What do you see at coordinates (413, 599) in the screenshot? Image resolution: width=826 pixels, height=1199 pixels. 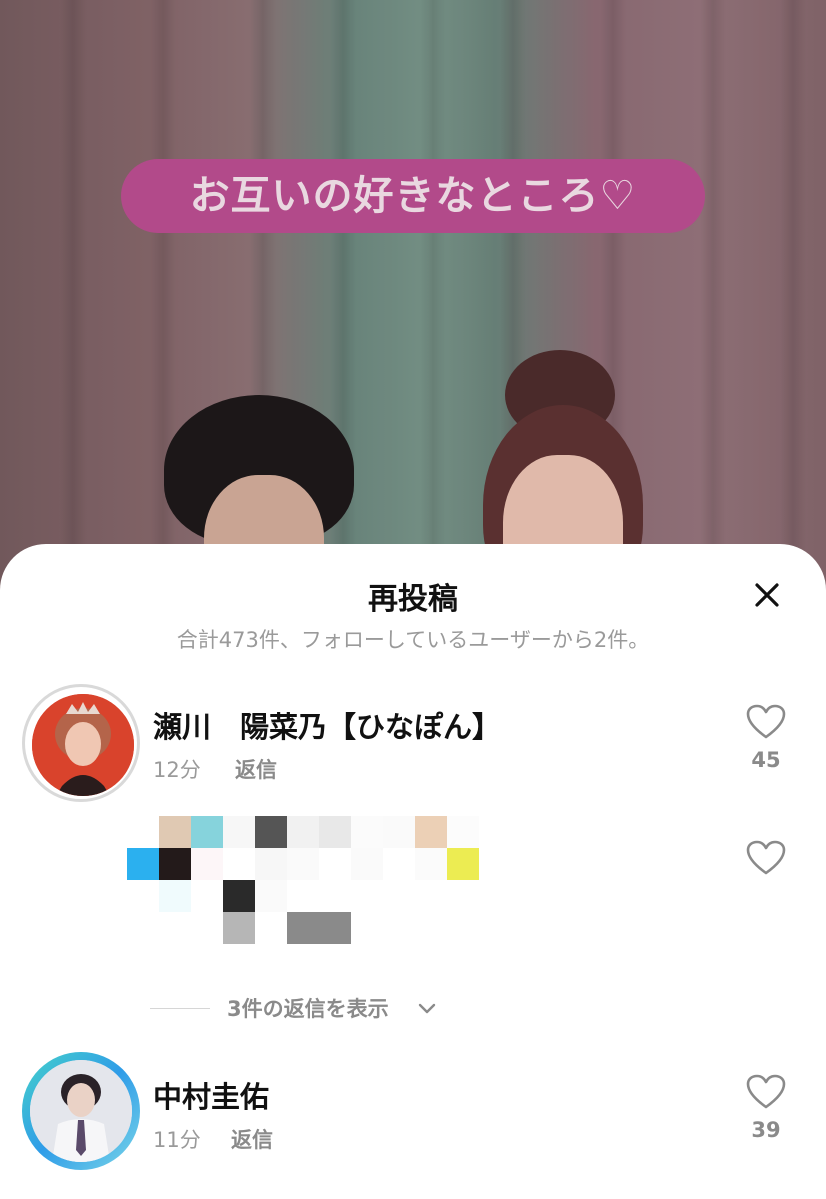 I see `sheet-title: 再投稿` at bounding box center [413, 599].